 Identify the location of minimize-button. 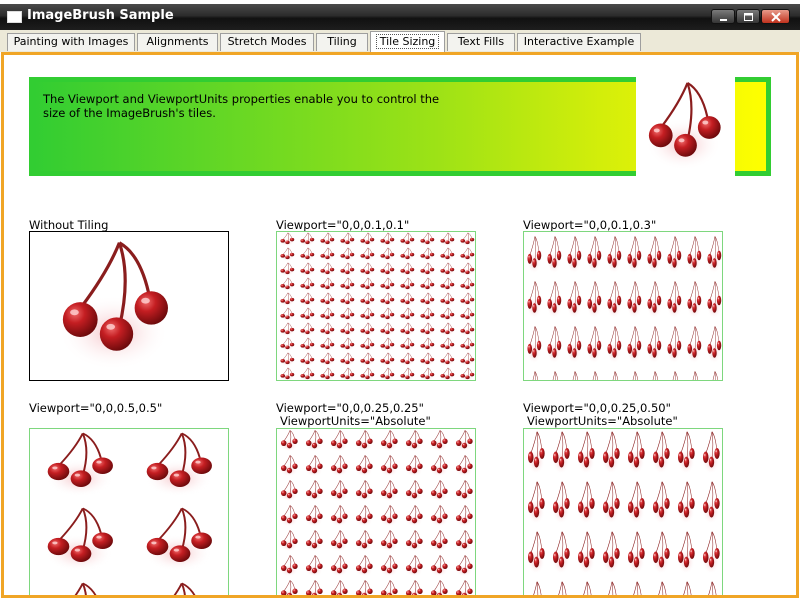
(723, 16).